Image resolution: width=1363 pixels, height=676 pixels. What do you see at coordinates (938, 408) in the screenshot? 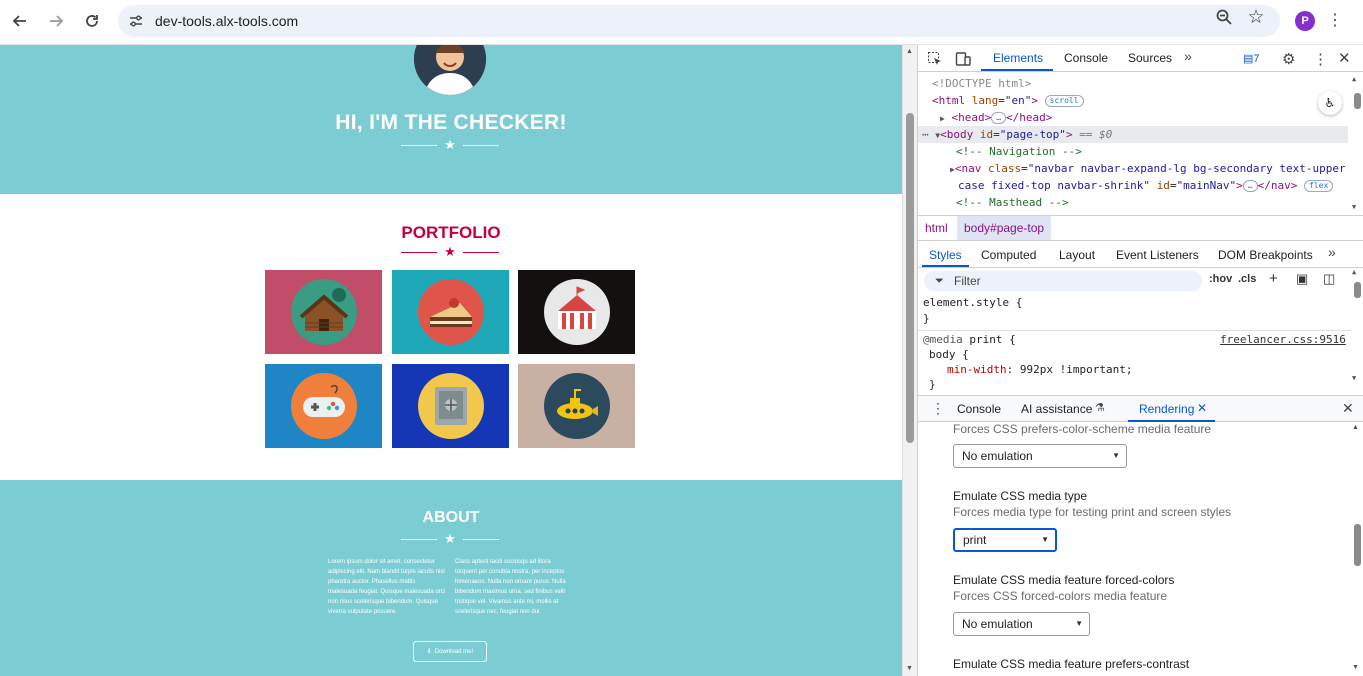
I see `drawer-menu-icon: ⋮` at bounding box center [938, 408].